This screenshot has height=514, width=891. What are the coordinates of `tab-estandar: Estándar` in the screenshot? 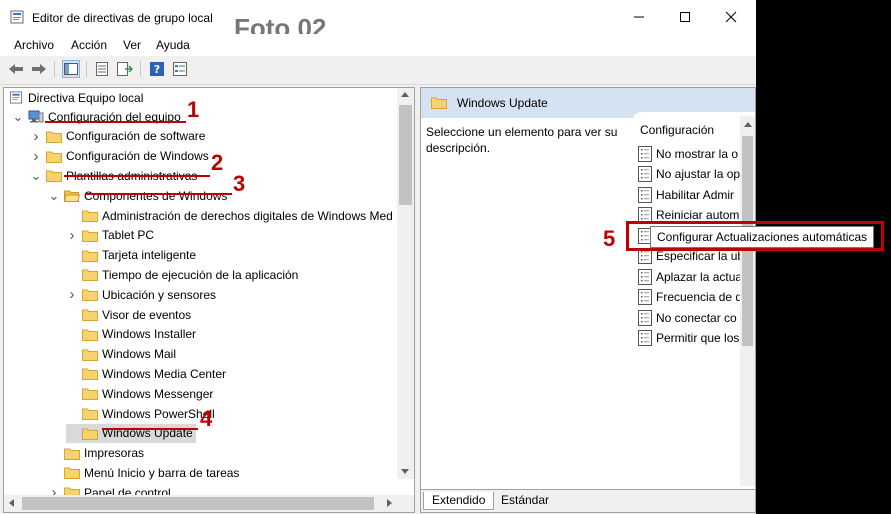 It's located at (525, 500).